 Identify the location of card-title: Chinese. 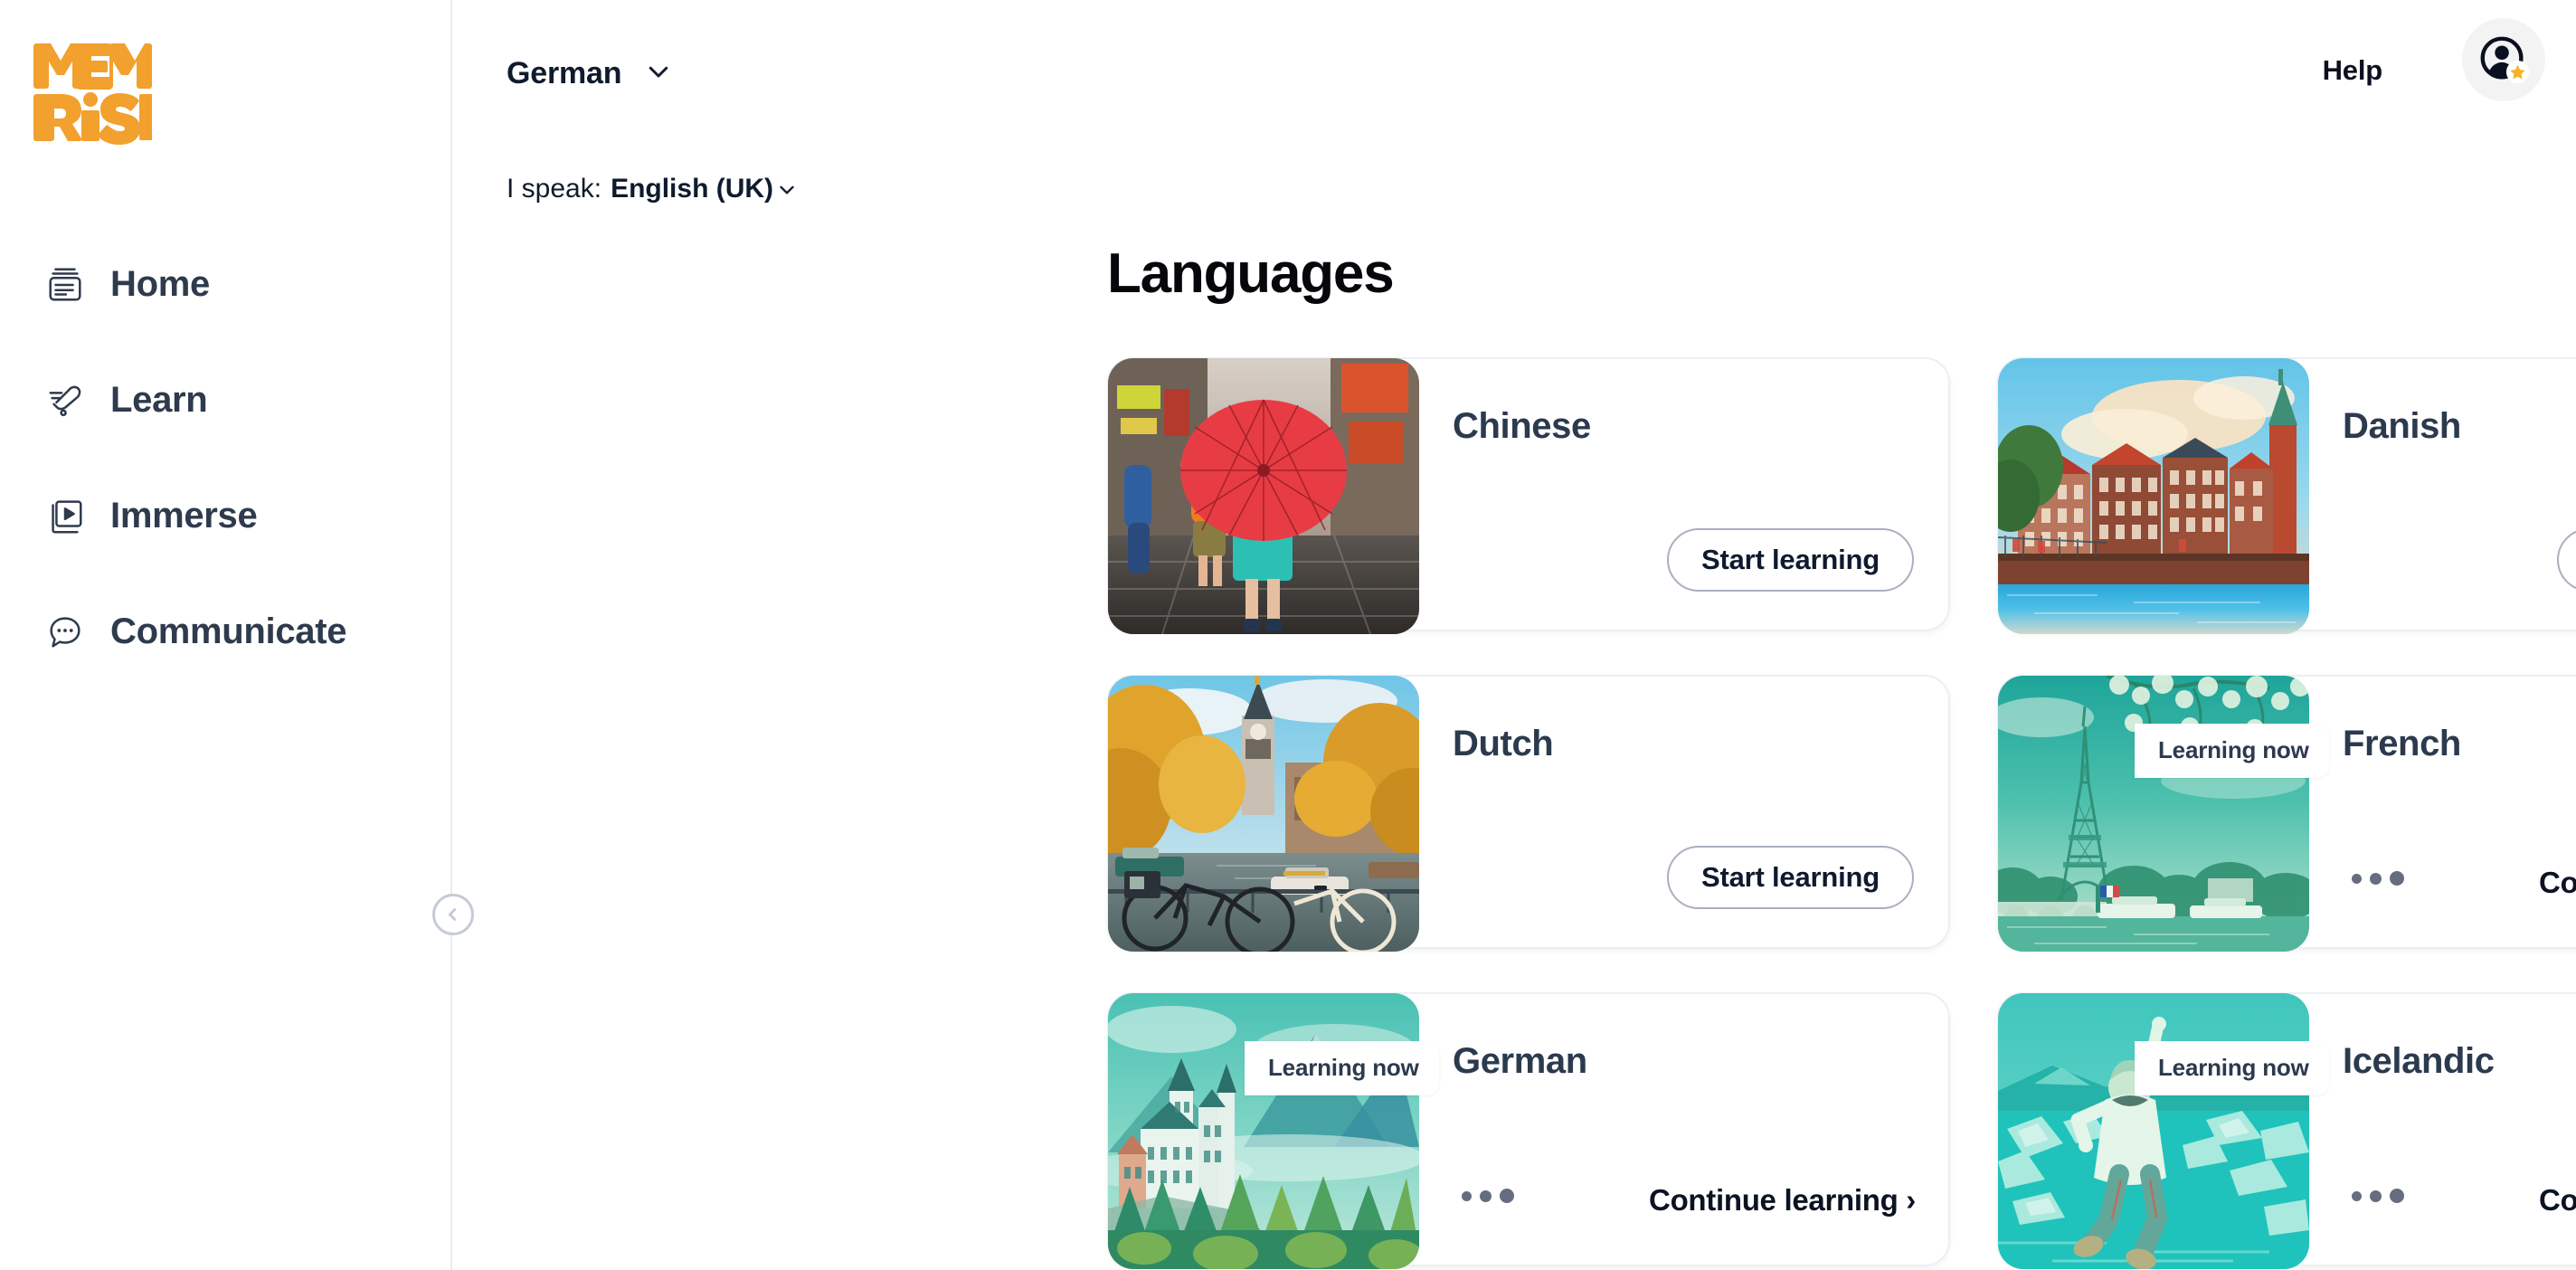
(1522, 426).